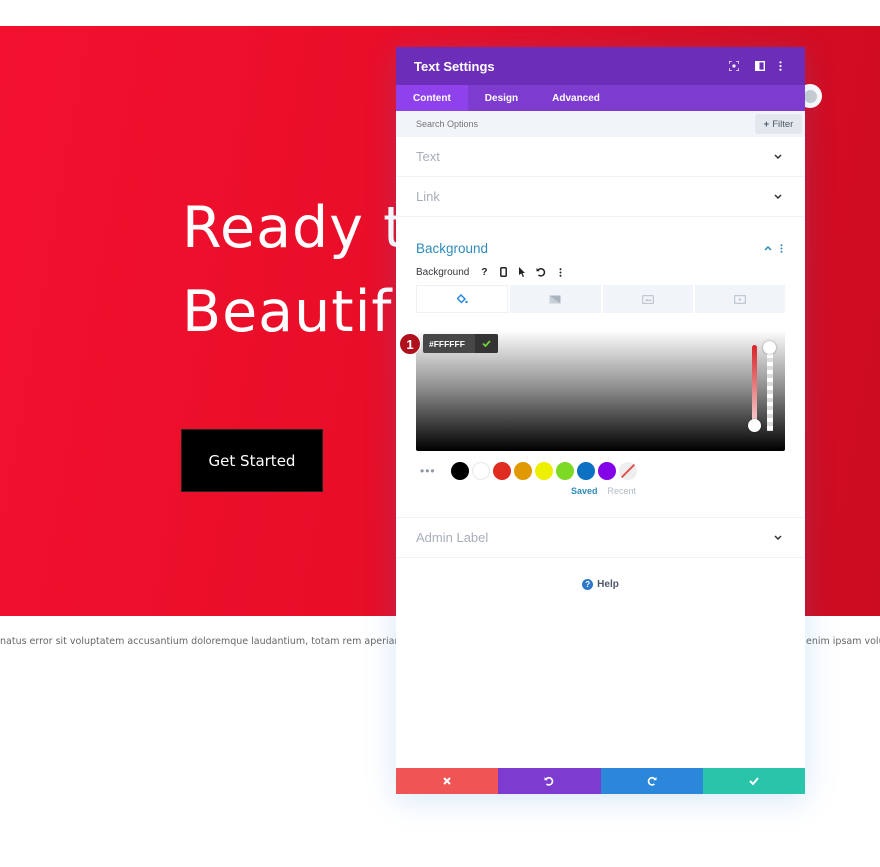  I want to click on gradient-icon, so click(555, 299).